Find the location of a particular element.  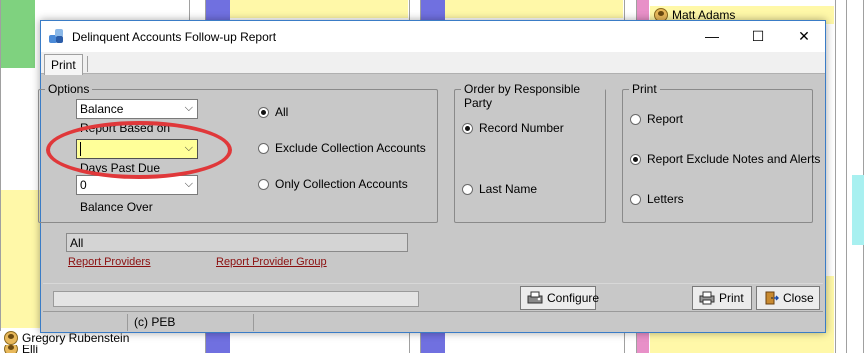

minimize-icon: — is located at coordinates (712, 36).